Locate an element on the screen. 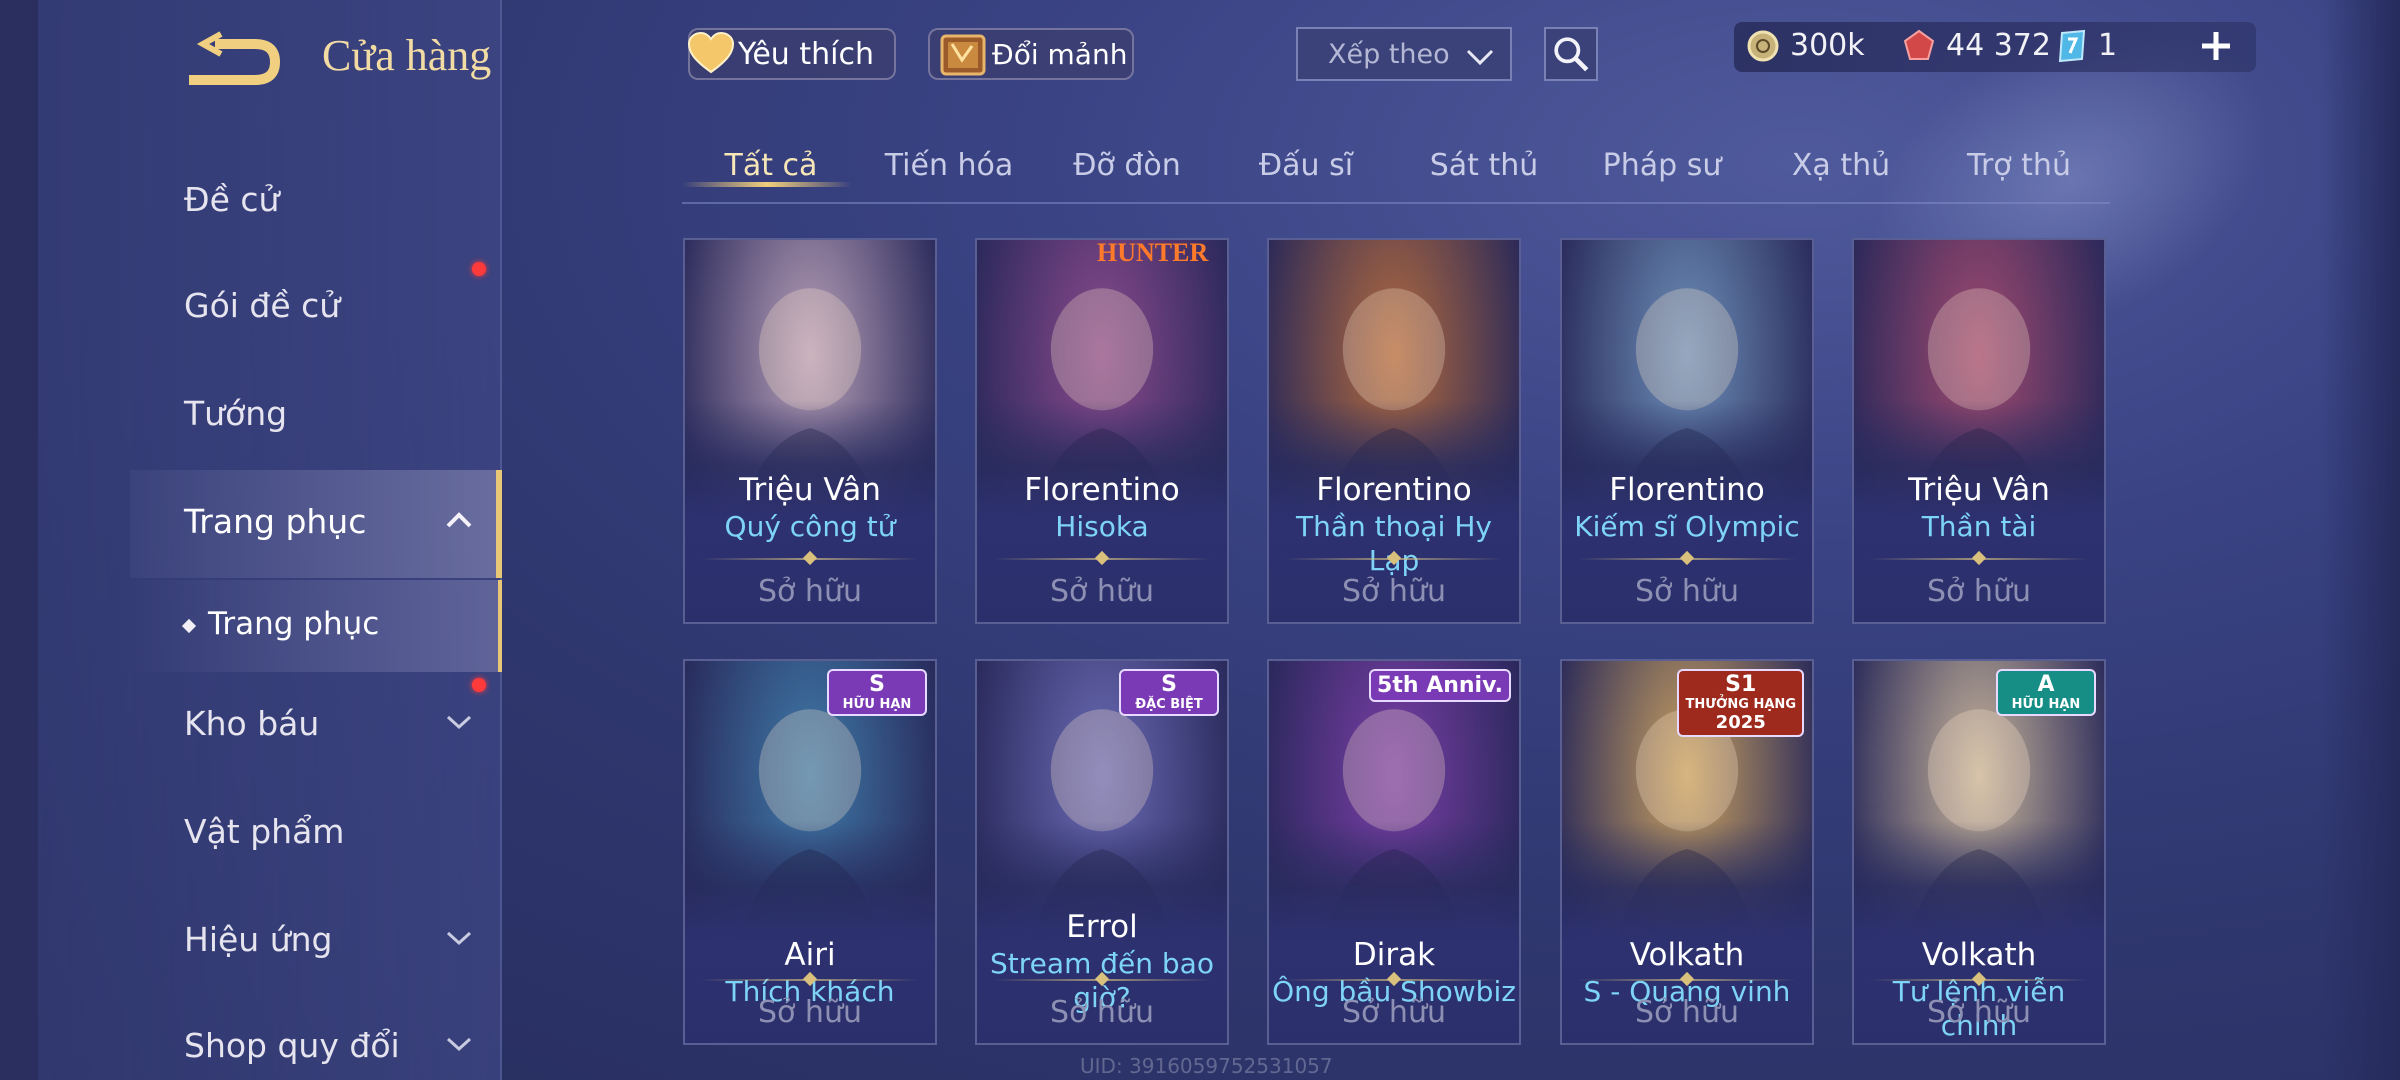 Image resolution: width=2400 pixels, height=1080 pixels. sidebar-item-label: Hiệu ứng is located at coordinates (258, 939).